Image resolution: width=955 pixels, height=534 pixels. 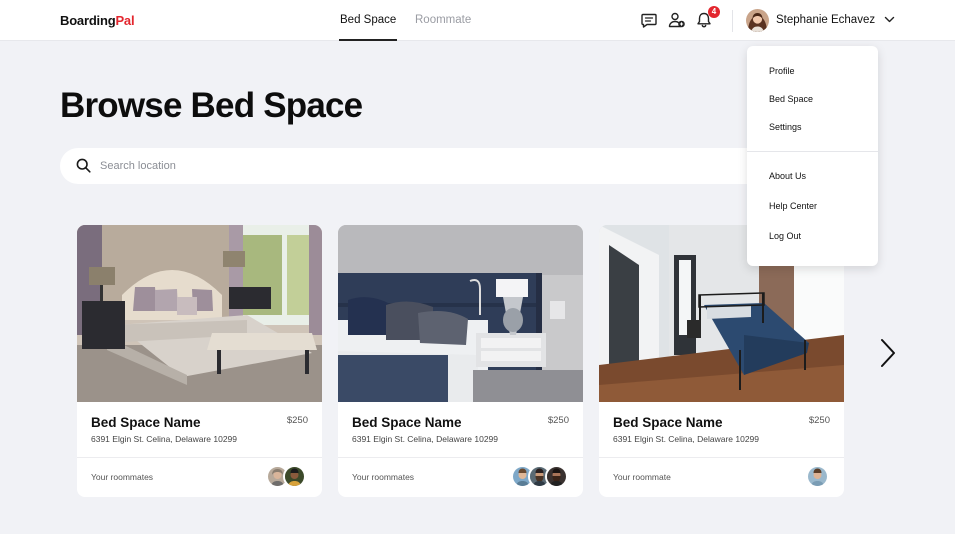 I want to click on menu-item-settings: Settings, so click(x=785, y=127).